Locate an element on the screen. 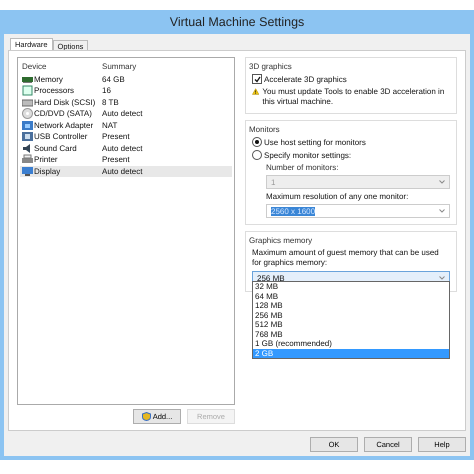 The width and height of the screenshot is (474, 474). group-title: Monitors is located at coordinates (265, 129).